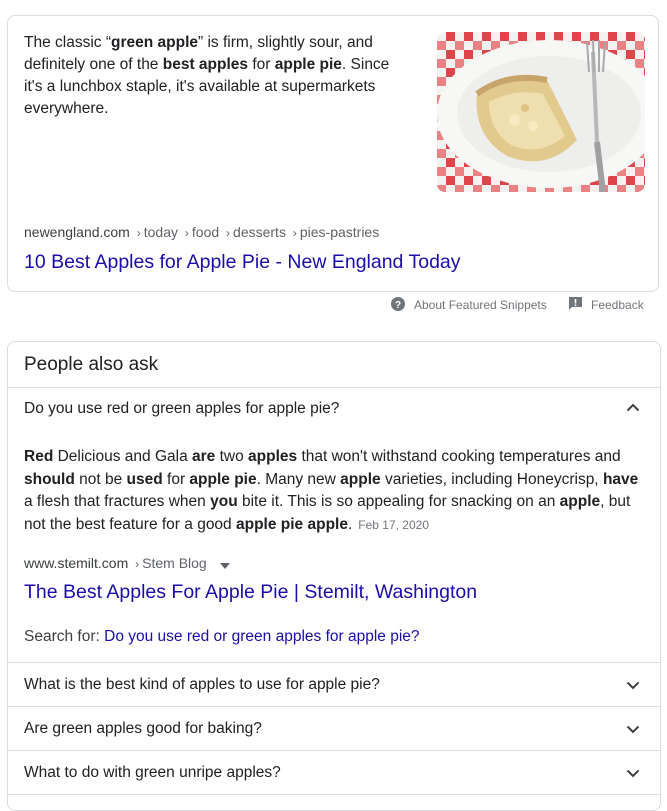  Describe the element at coordinates (205, 64) in the screenshot. I see `snippet-text-run: best apples` at that location.